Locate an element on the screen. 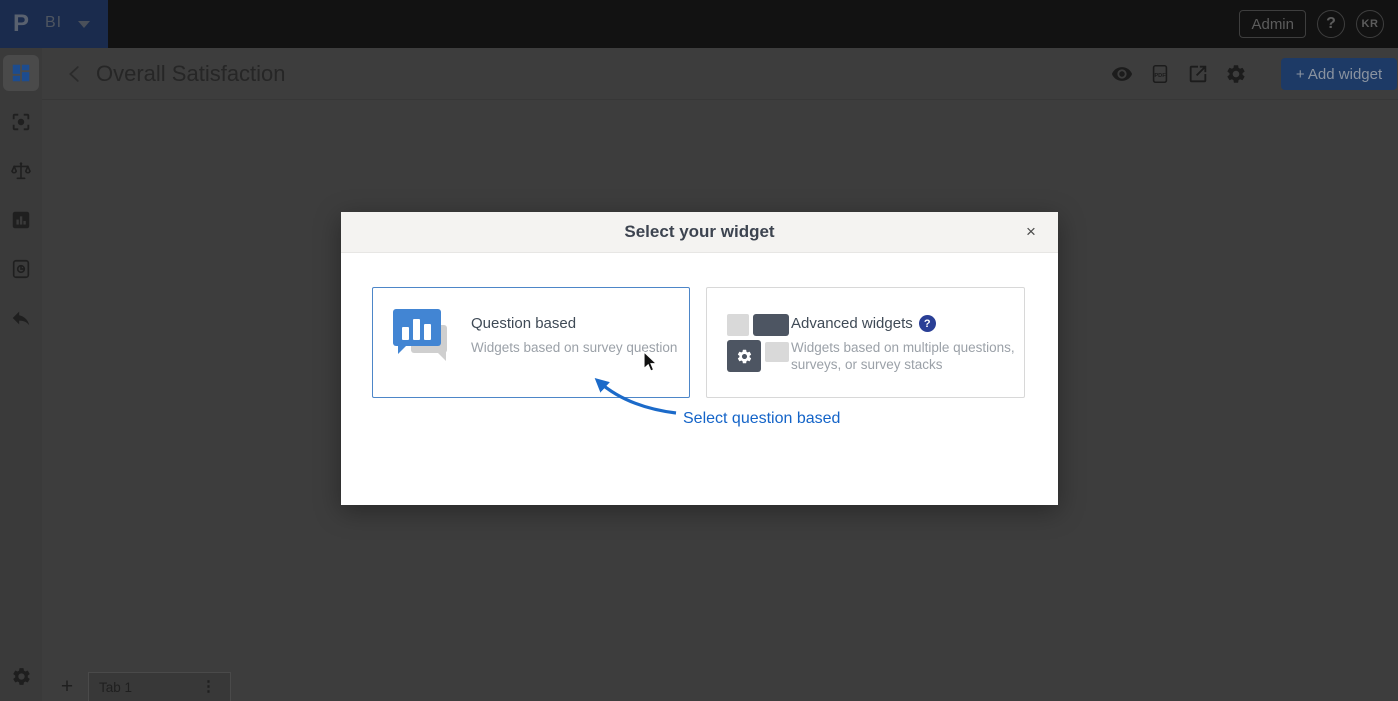 Image resolution: width=1398 pixels, height=701 pixels. sidebar-item-back is located at coordinates (21, 318).